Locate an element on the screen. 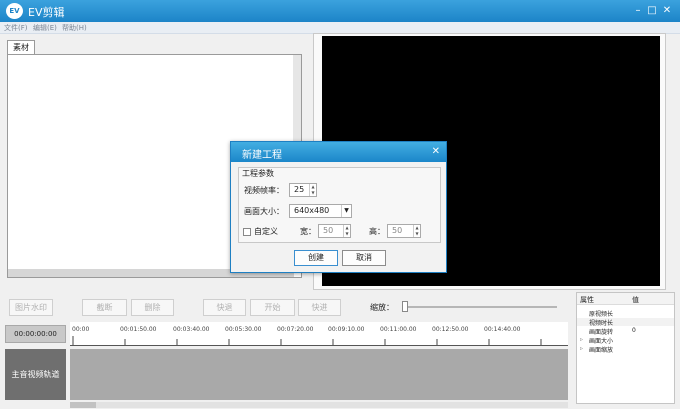 Image resolution: width=680 pixels, height=409 pixels. maximize-button: □ is located at coordinates (652, 11).